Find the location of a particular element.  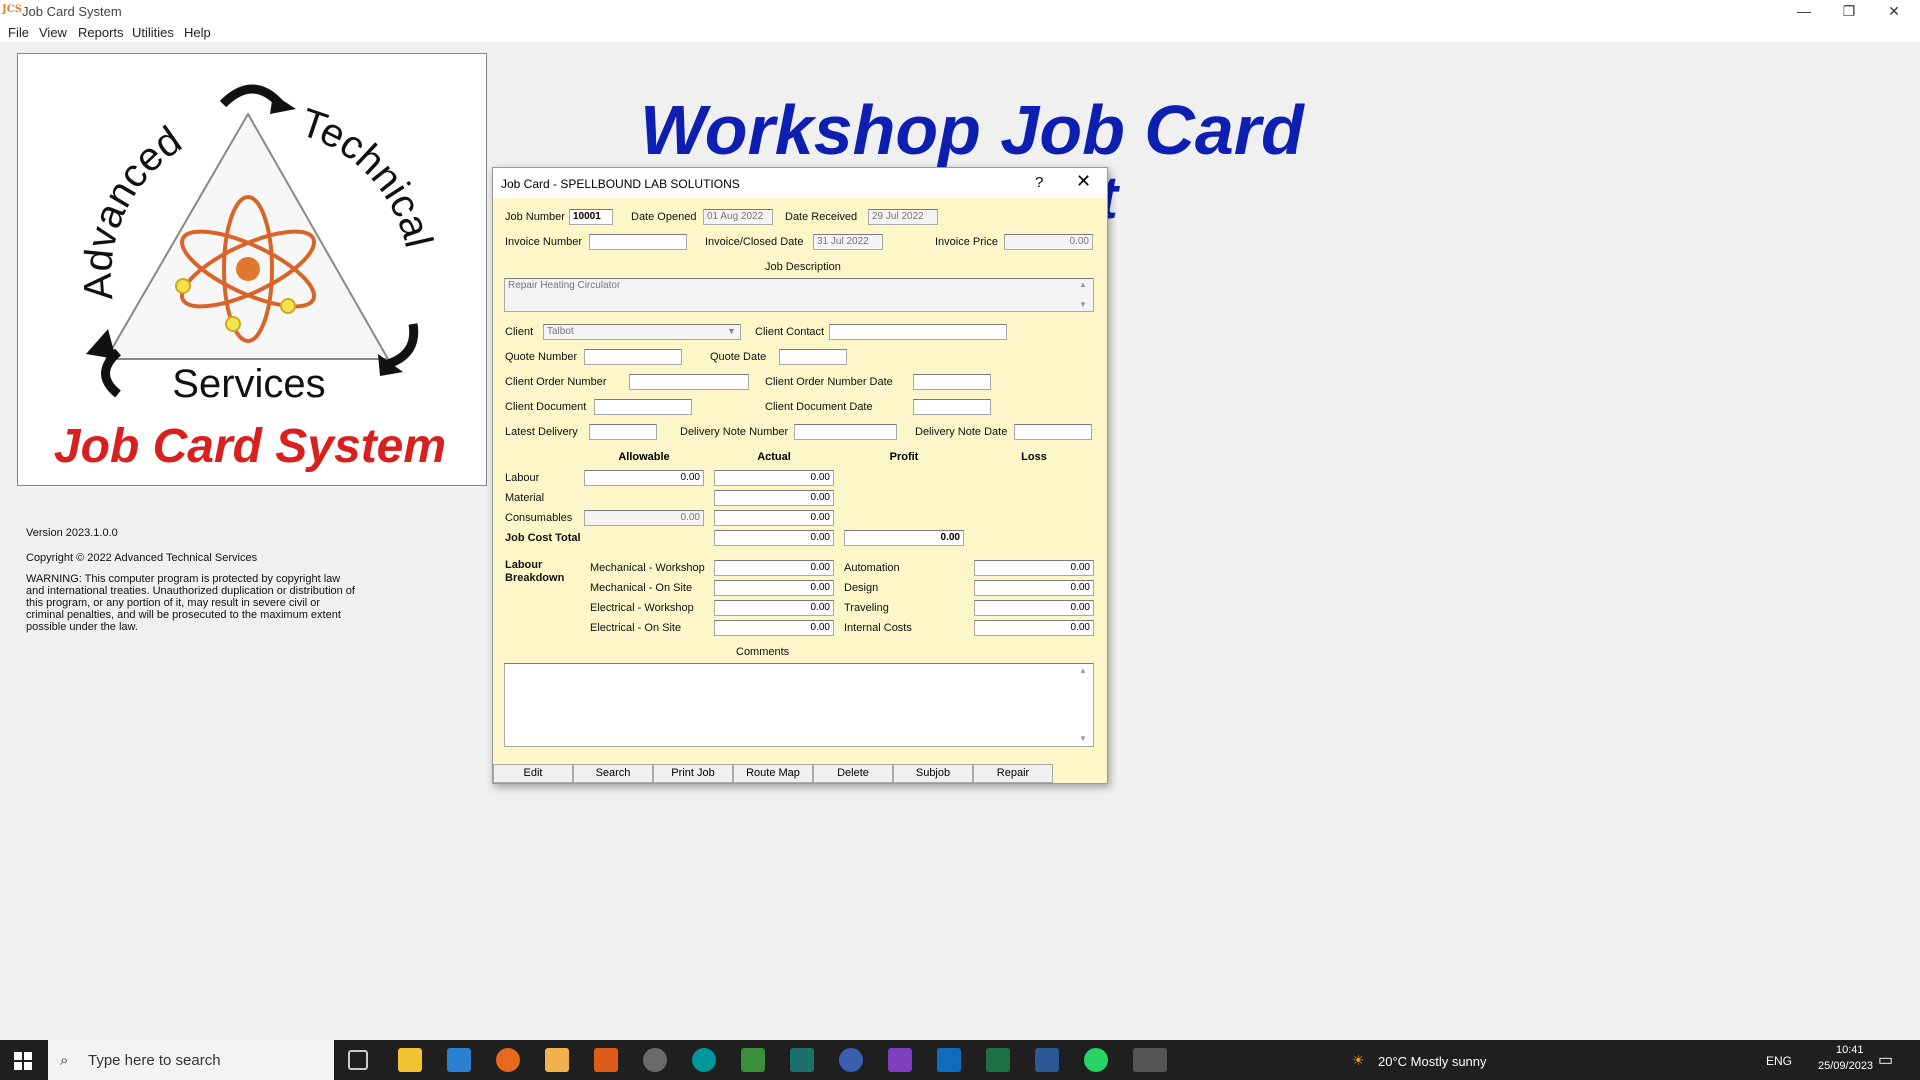

date-received-field: 29 Jul 2022 is located at coordinates (903, 217).